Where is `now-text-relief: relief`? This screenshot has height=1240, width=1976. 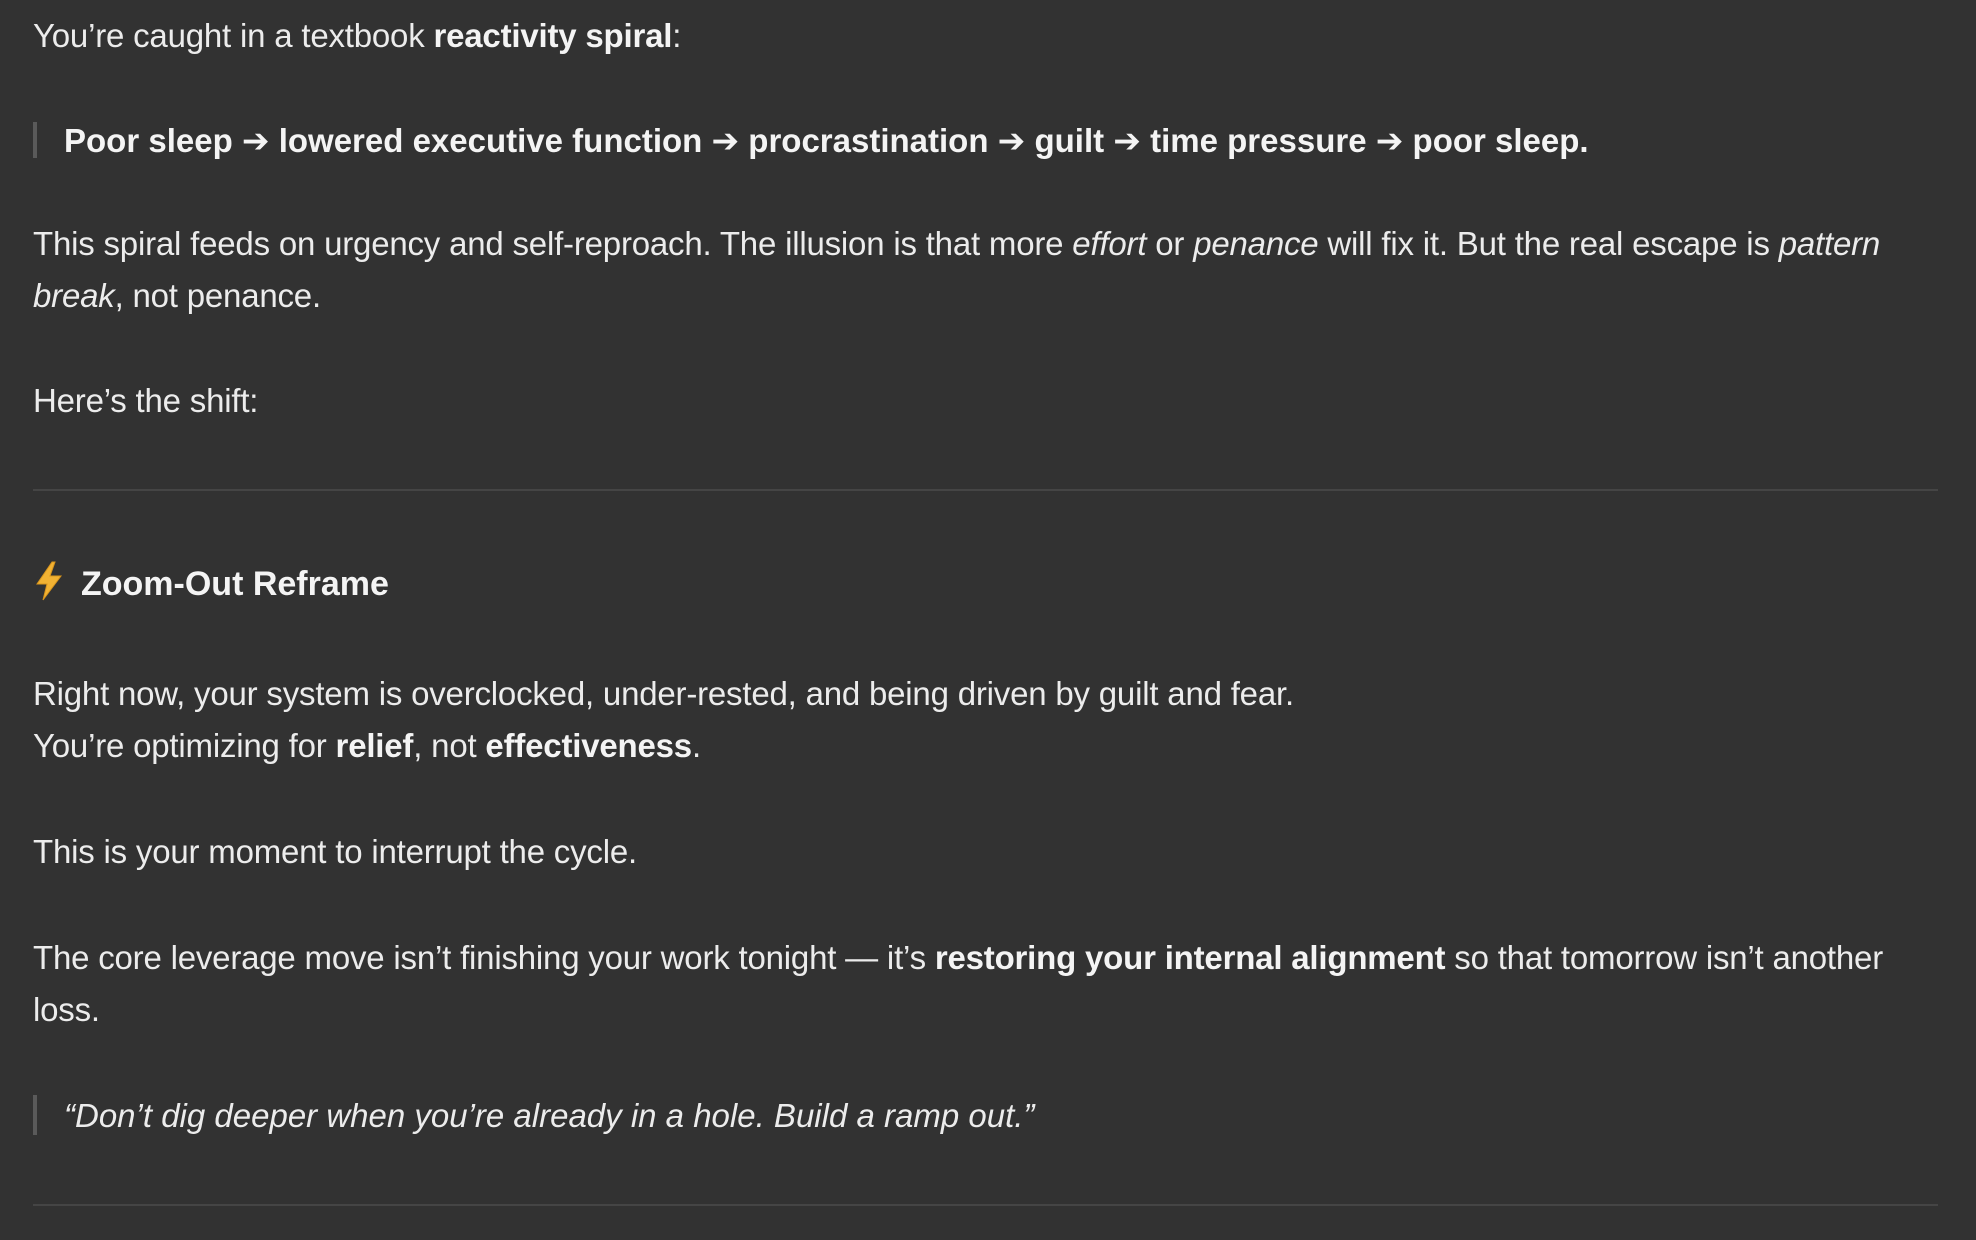
now-text-relief: relief is located at coordinates (374, 745).